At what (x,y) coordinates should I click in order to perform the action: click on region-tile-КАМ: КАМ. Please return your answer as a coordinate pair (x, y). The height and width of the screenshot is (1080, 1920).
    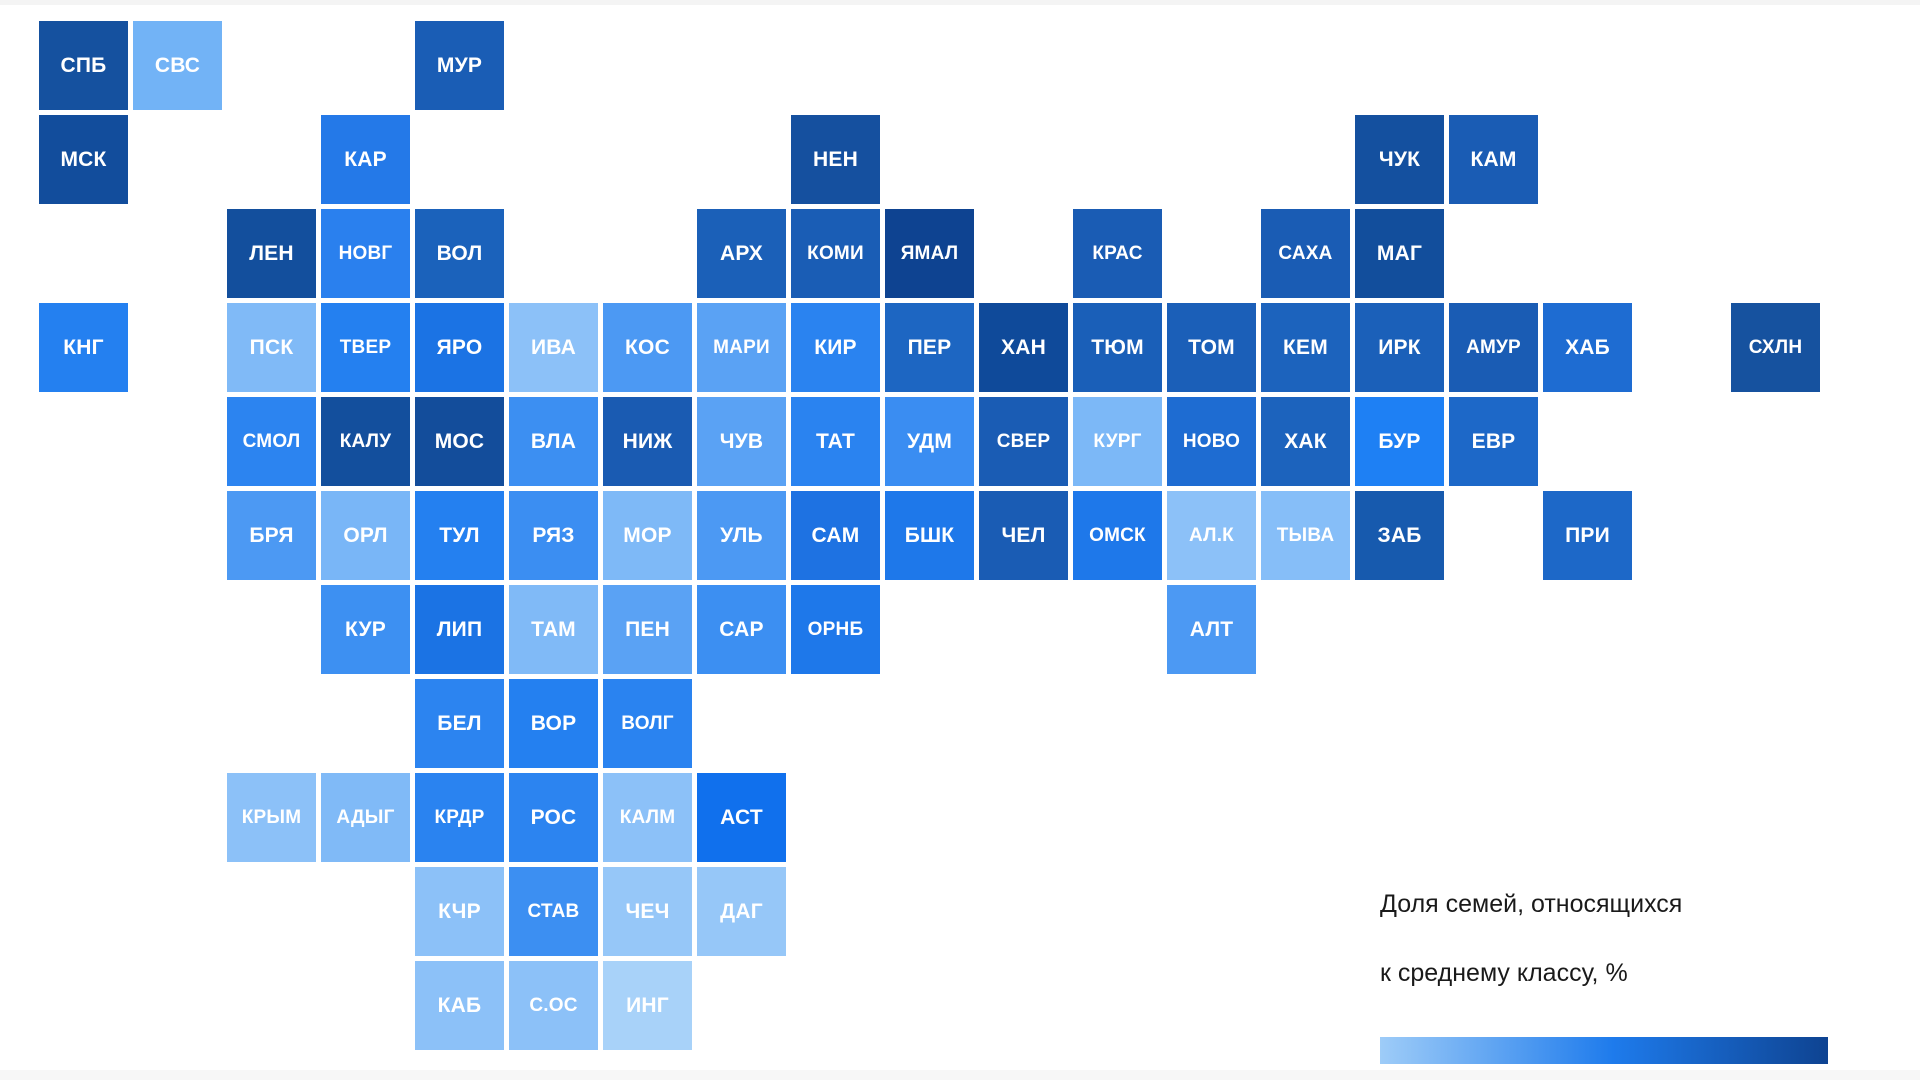
    Looking at the image, I should click on (1493, 159).